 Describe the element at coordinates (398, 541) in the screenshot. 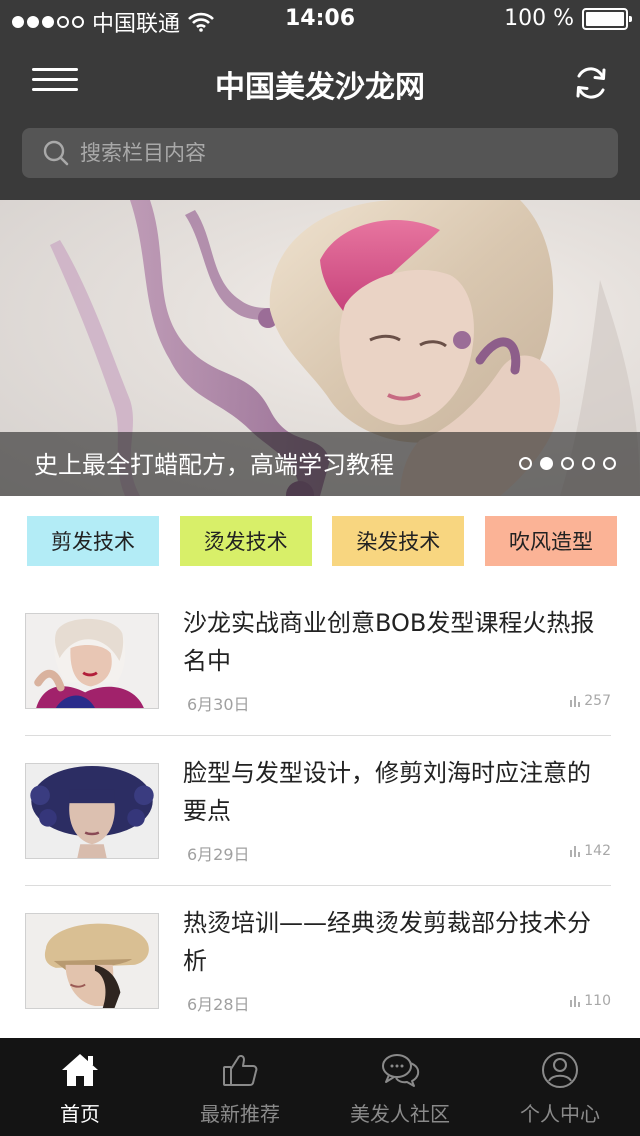

I see `category-dye-button: 染发技术` at that location.